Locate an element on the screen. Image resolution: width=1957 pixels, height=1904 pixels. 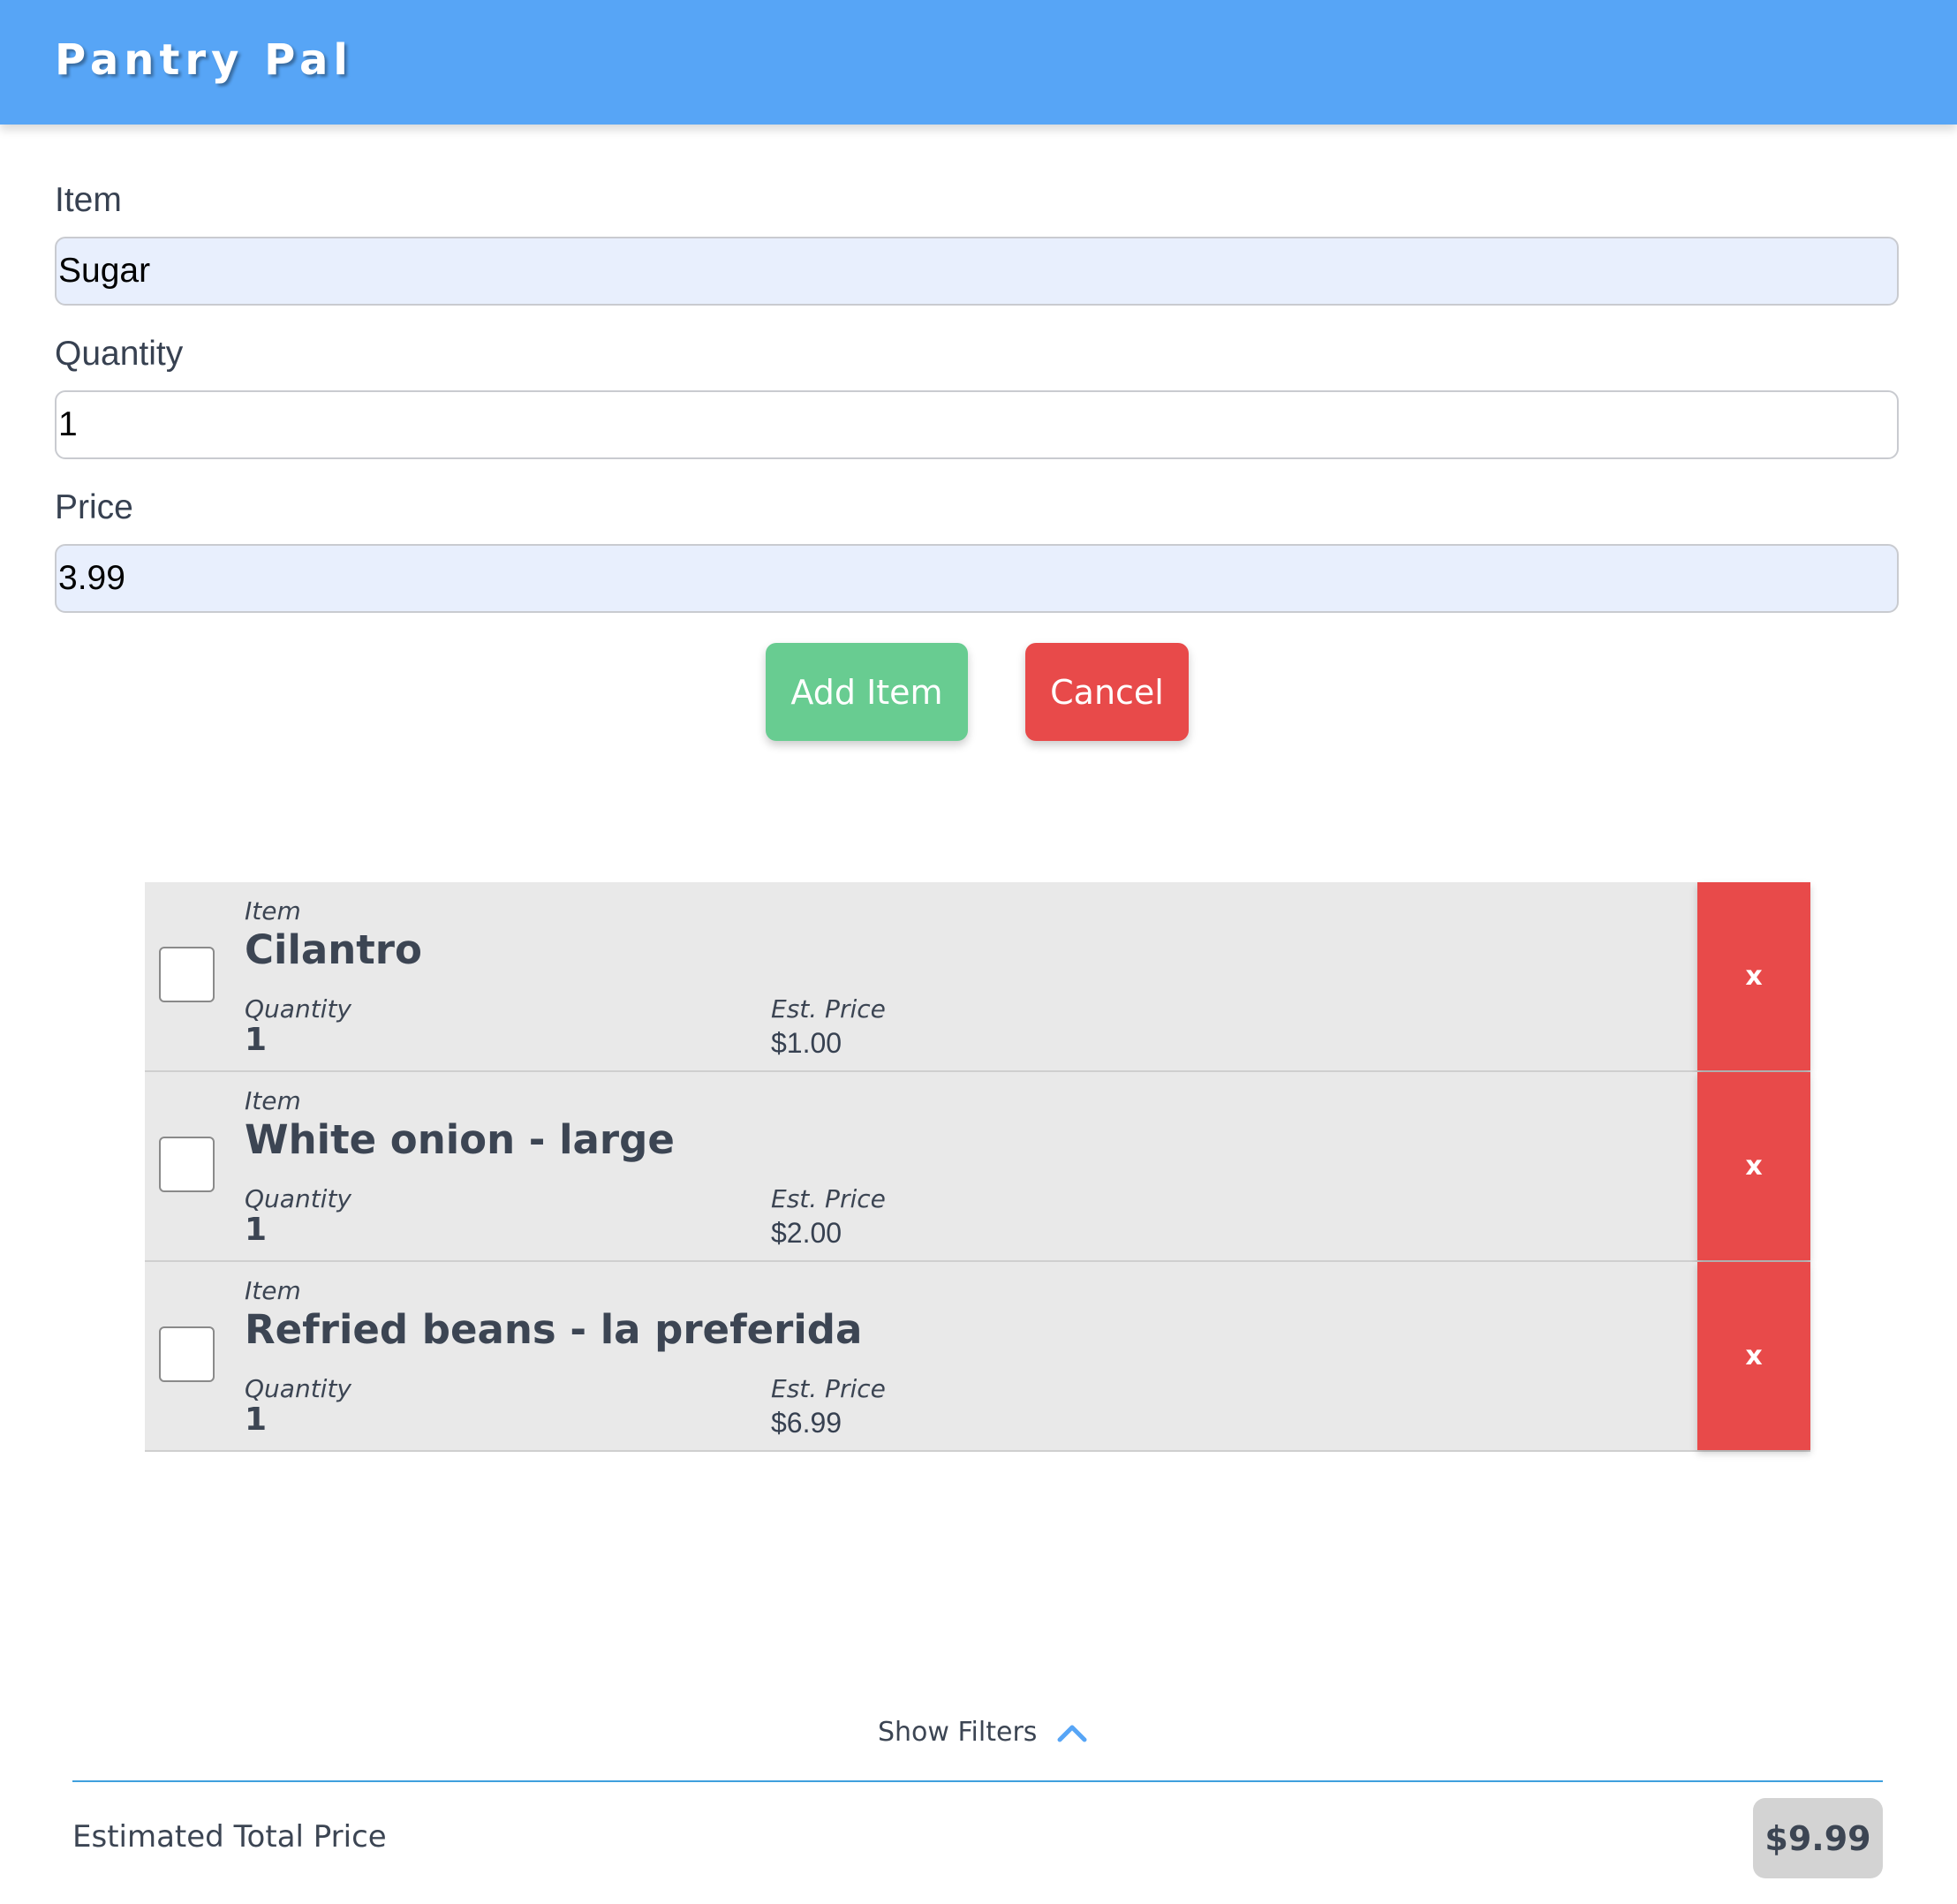
cancel-button: Cancel is located at coordinates (1107, 692).